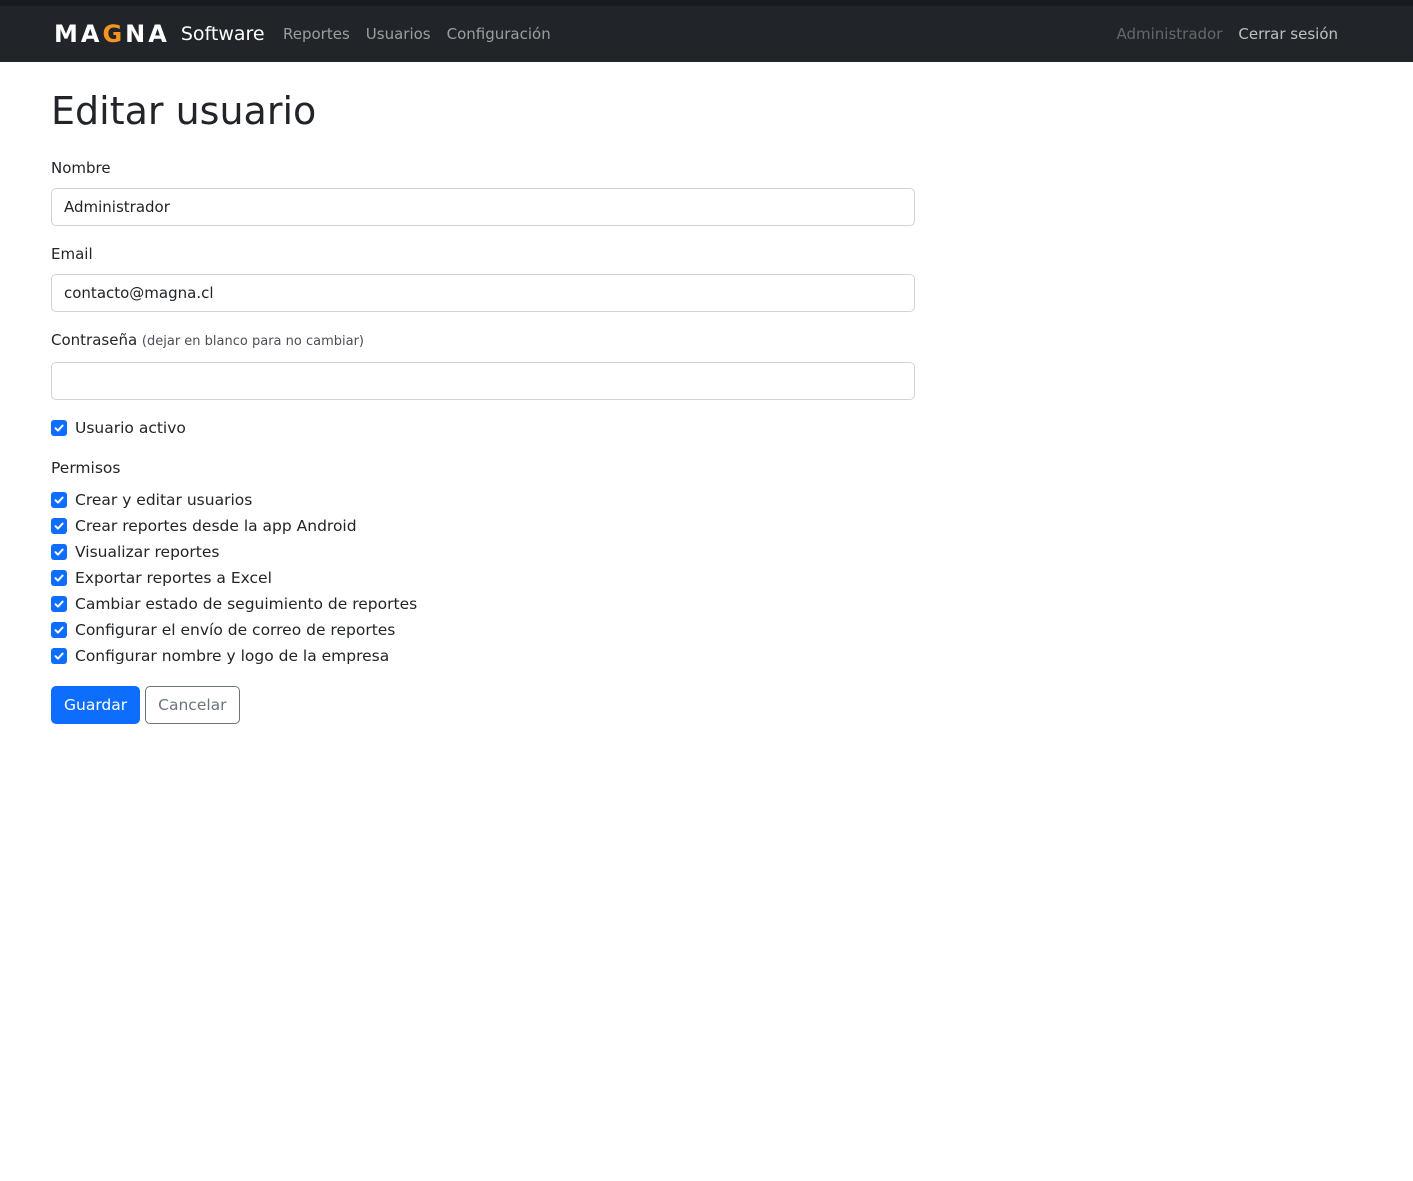 This screenshot has width=1413, height=1181. What do you see at coordinates (173, 578) in the screenshot?
I see `permission-label: Exportar reportes a Excel` at bounding box center [173, 578].